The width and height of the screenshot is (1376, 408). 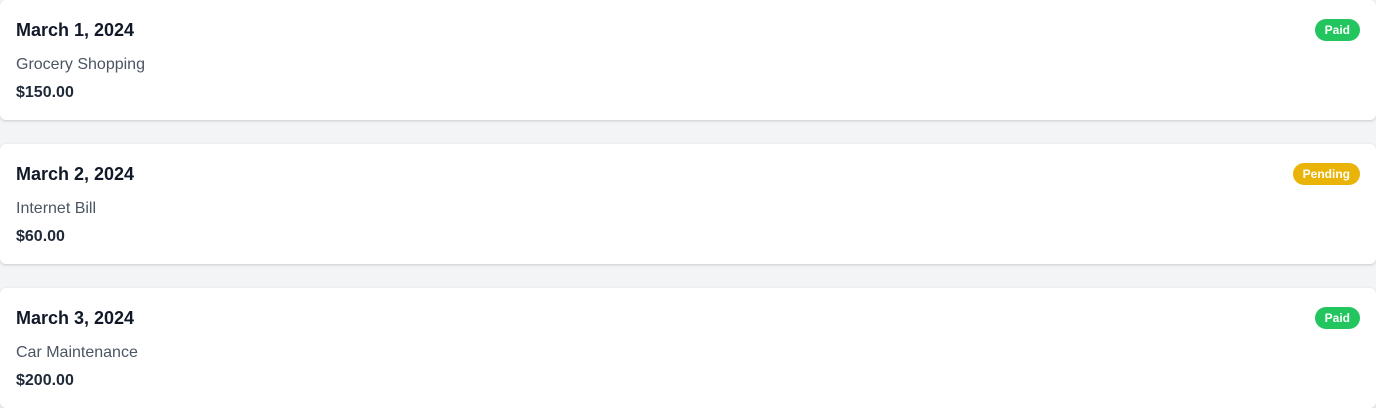 I want to click on transaction-description: Car Maintenance, so click(x=77, y=352).